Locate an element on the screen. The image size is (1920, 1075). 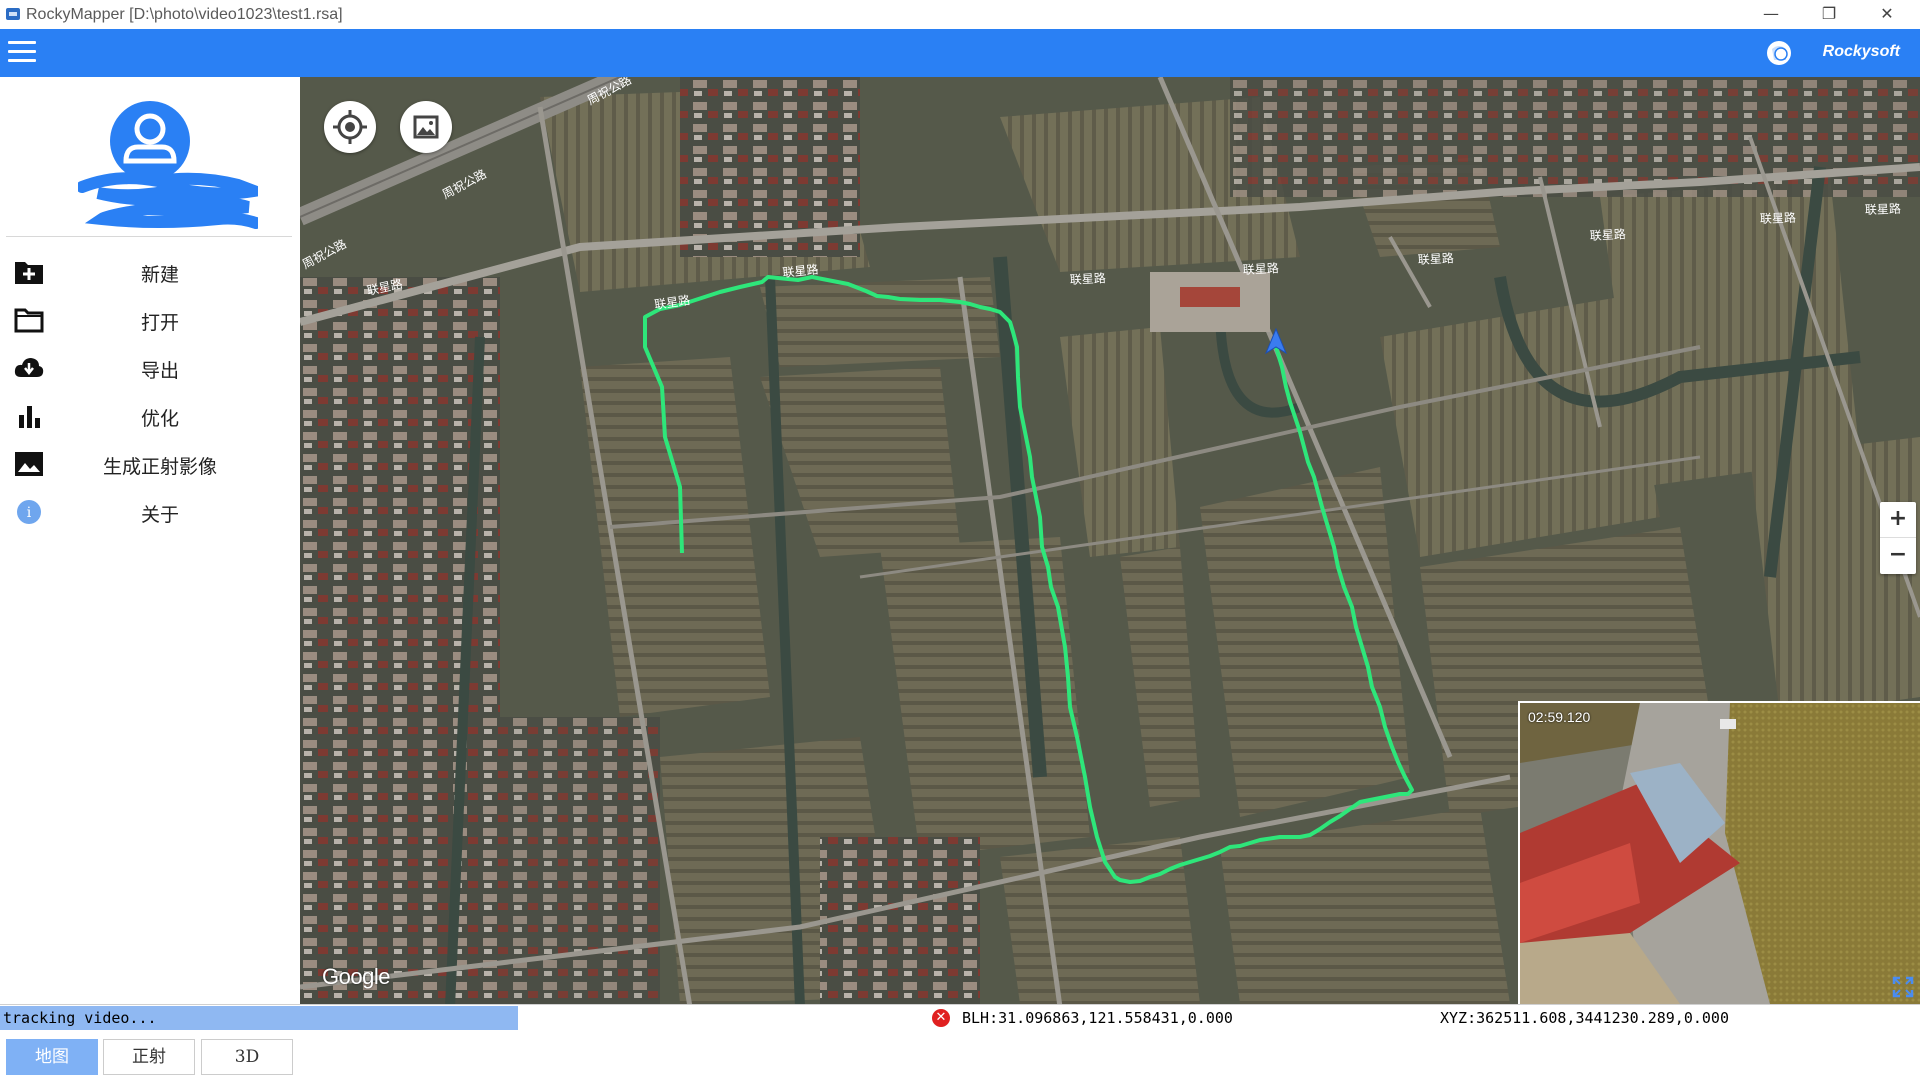
minimize-button: — is located at coordinates (1771, 14).